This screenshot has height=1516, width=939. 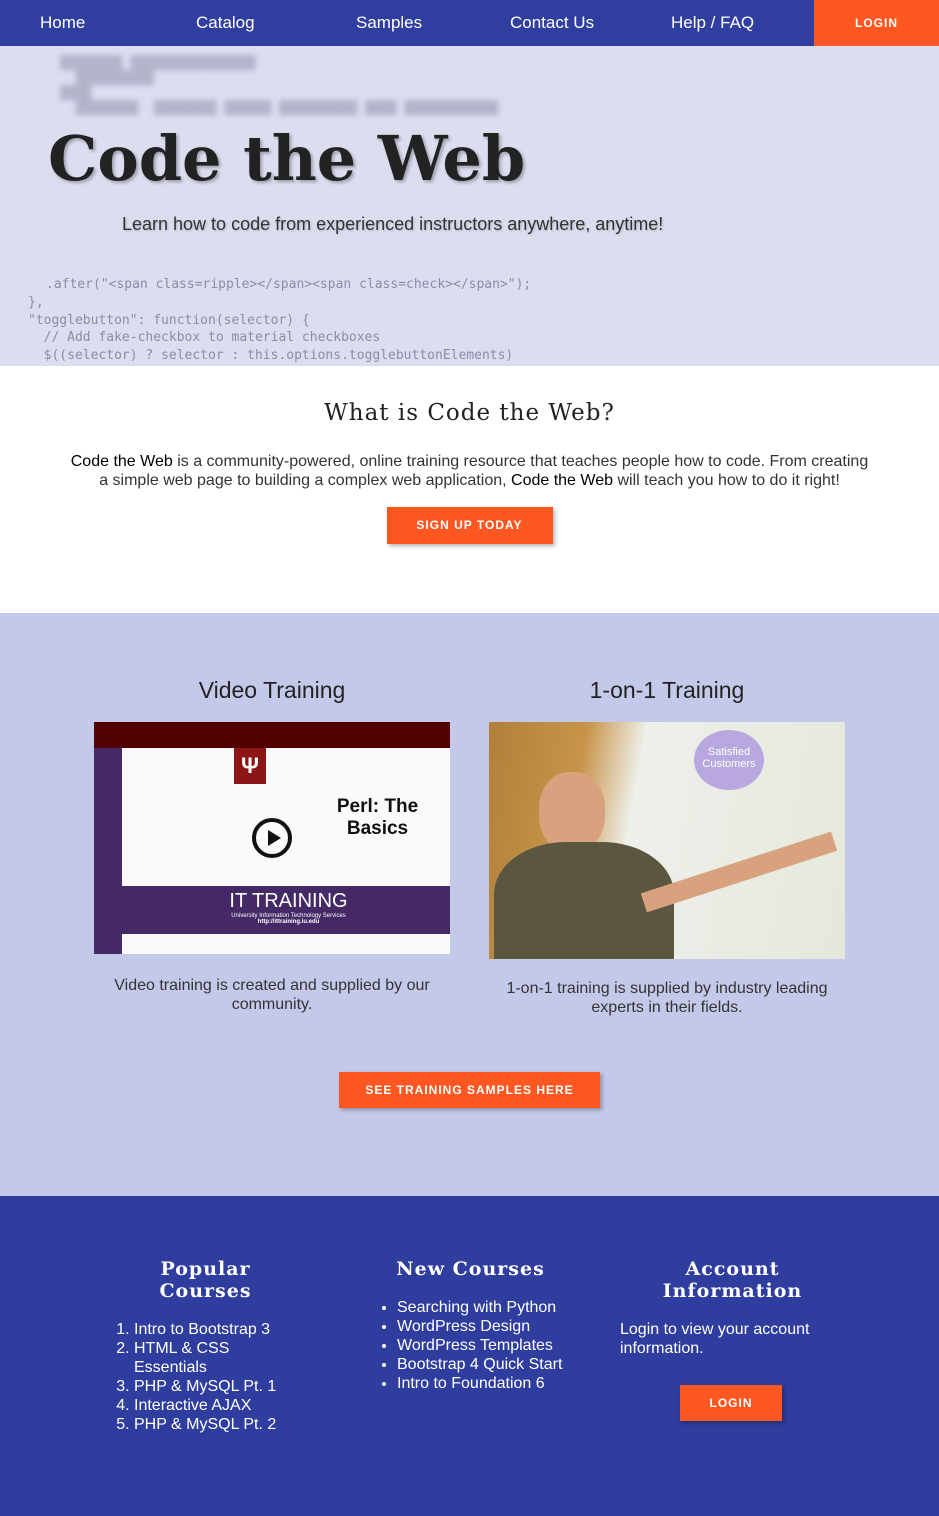 What do you see at coordinates (469, 1090) in the screenshot?
I see `see-samples-button: SEE TRAINING SAMPLES HERE` at bounding box center [469, 1090].